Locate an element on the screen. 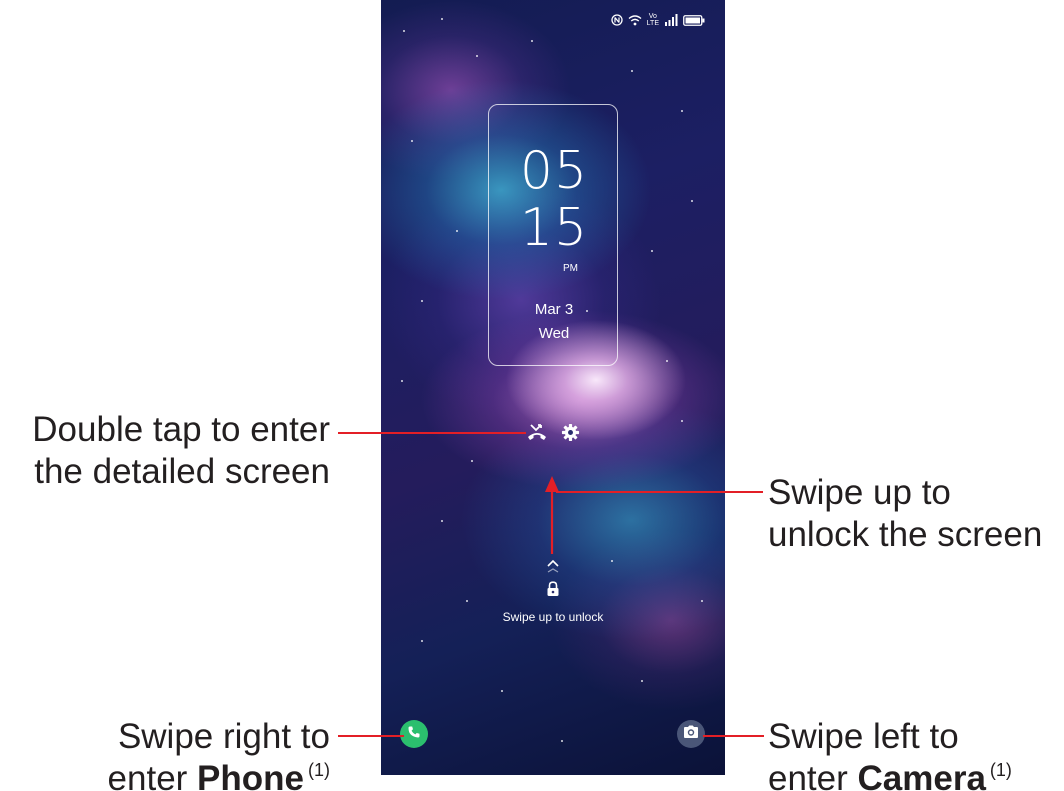 The height and width of the screenshot is (791, 1064). status-bar: Vo LTE is located at coordinates (658, 20).